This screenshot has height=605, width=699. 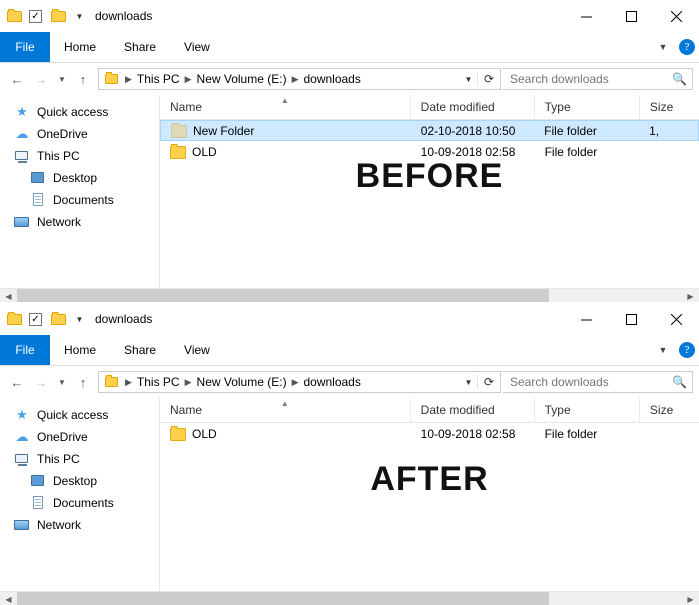 What do you see at coordinates (429, 176) in the screenshot?
I see `annotation-before: BEFORE` at bounding box center [429, 176].